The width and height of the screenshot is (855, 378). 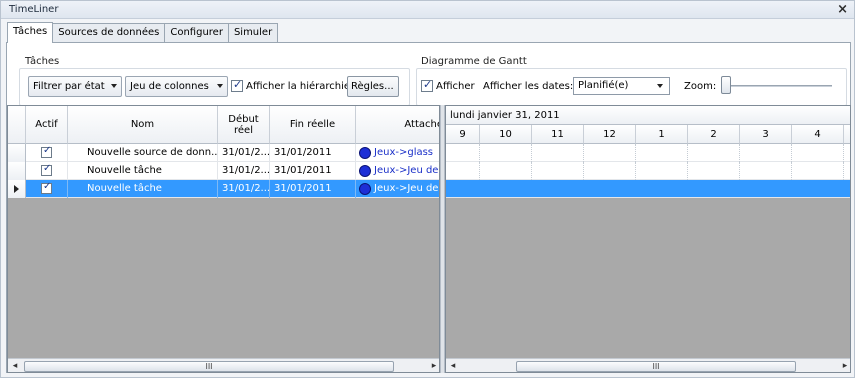 I want to click on show-dates-value: Planifié(e), so click(x=603, y=85).